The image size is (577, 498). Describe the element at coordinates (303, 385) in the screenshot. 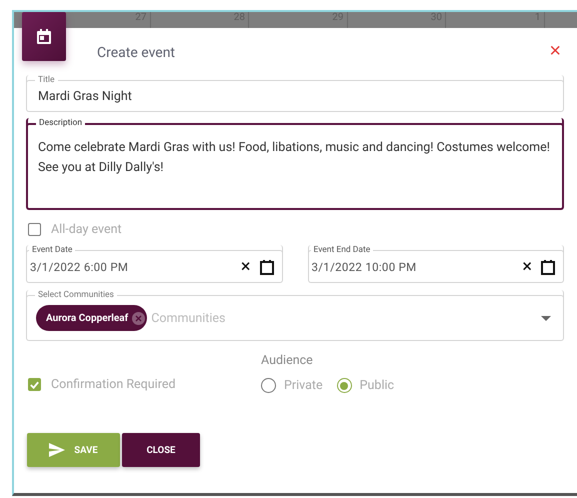

I see `radio-label: Private` at that location.